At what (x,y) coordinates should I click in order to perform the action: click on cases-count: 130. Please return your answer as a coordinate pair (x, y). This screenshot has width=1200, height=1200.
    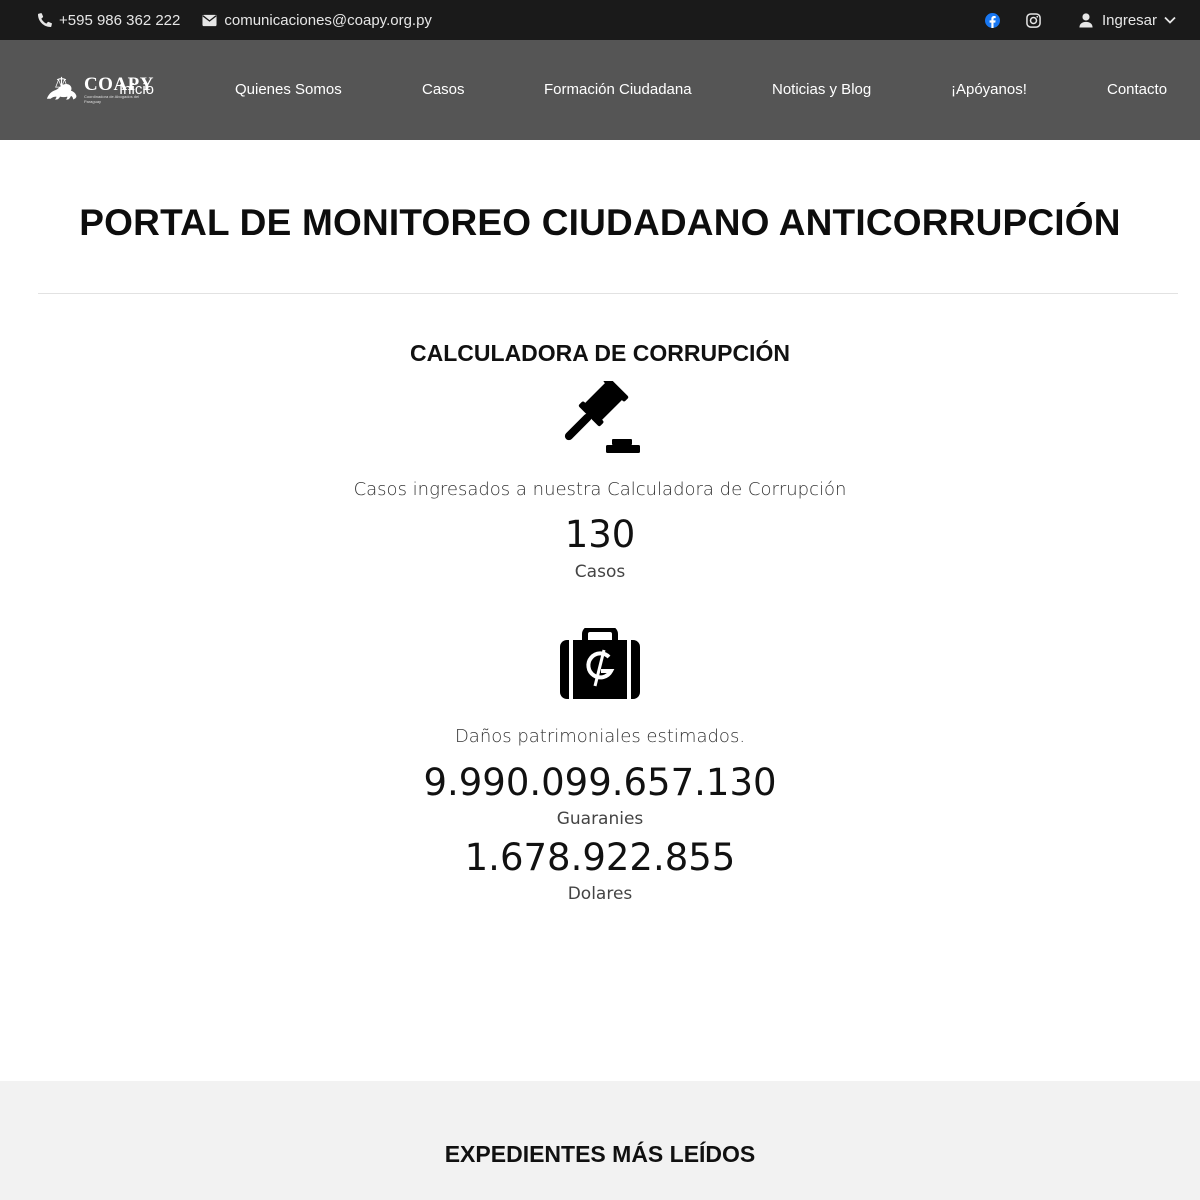
    Looking at the image, I should click on (600, 534).